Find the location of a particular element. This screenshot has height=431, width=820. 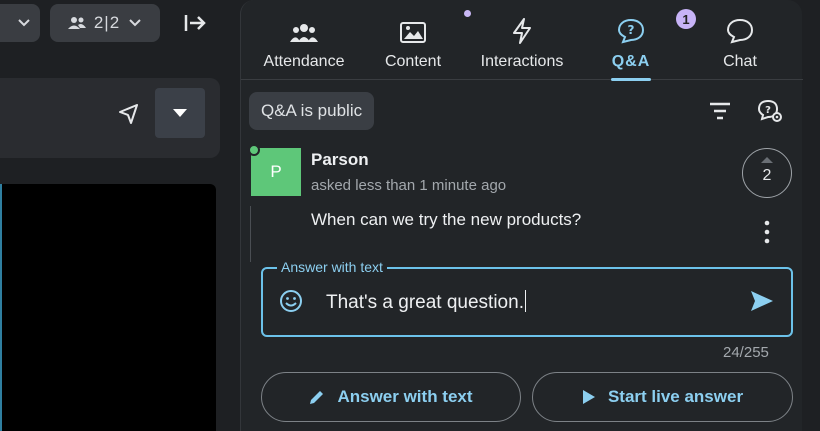

question-timestamp: asked less than 1 minute ago is located at coordinates (409, 185).